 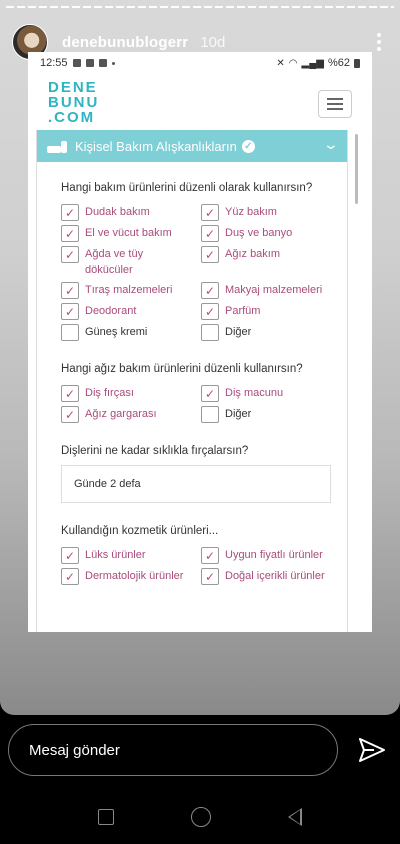 What do you see at coordinates (251, 212) in the screenshot?
I see `option-label: Yüz bakım` at bounding box center [251, 212].